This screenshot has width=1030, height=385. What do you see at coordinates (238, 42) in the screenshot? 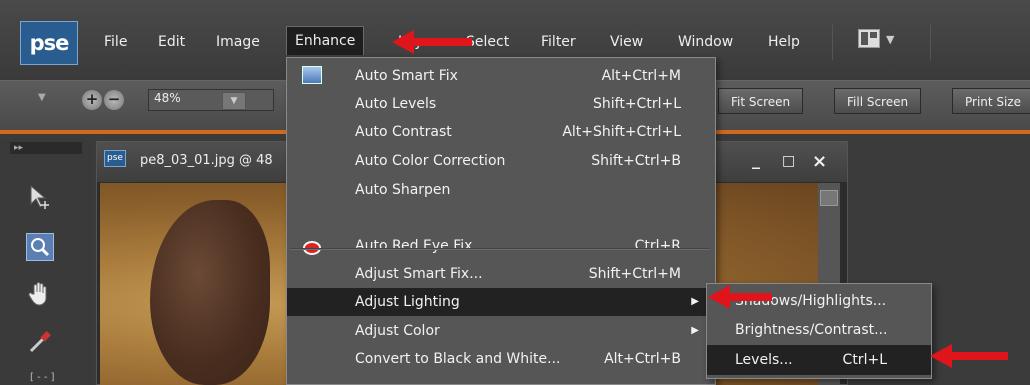
I see `menu-image: Image` at bounding box center [238, 42].